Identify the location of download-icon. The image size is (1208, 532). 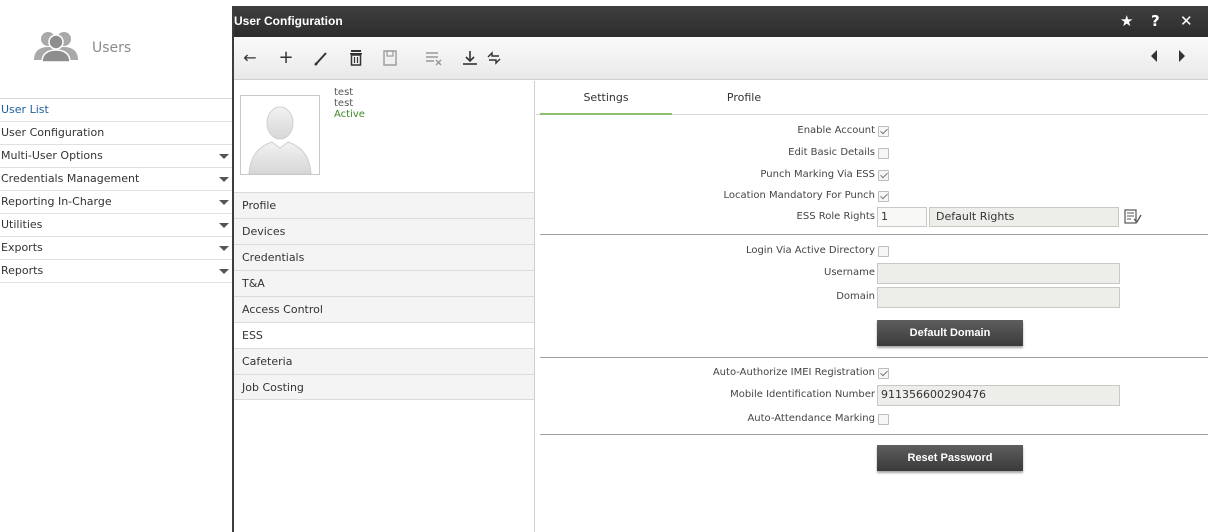
(470, 59).